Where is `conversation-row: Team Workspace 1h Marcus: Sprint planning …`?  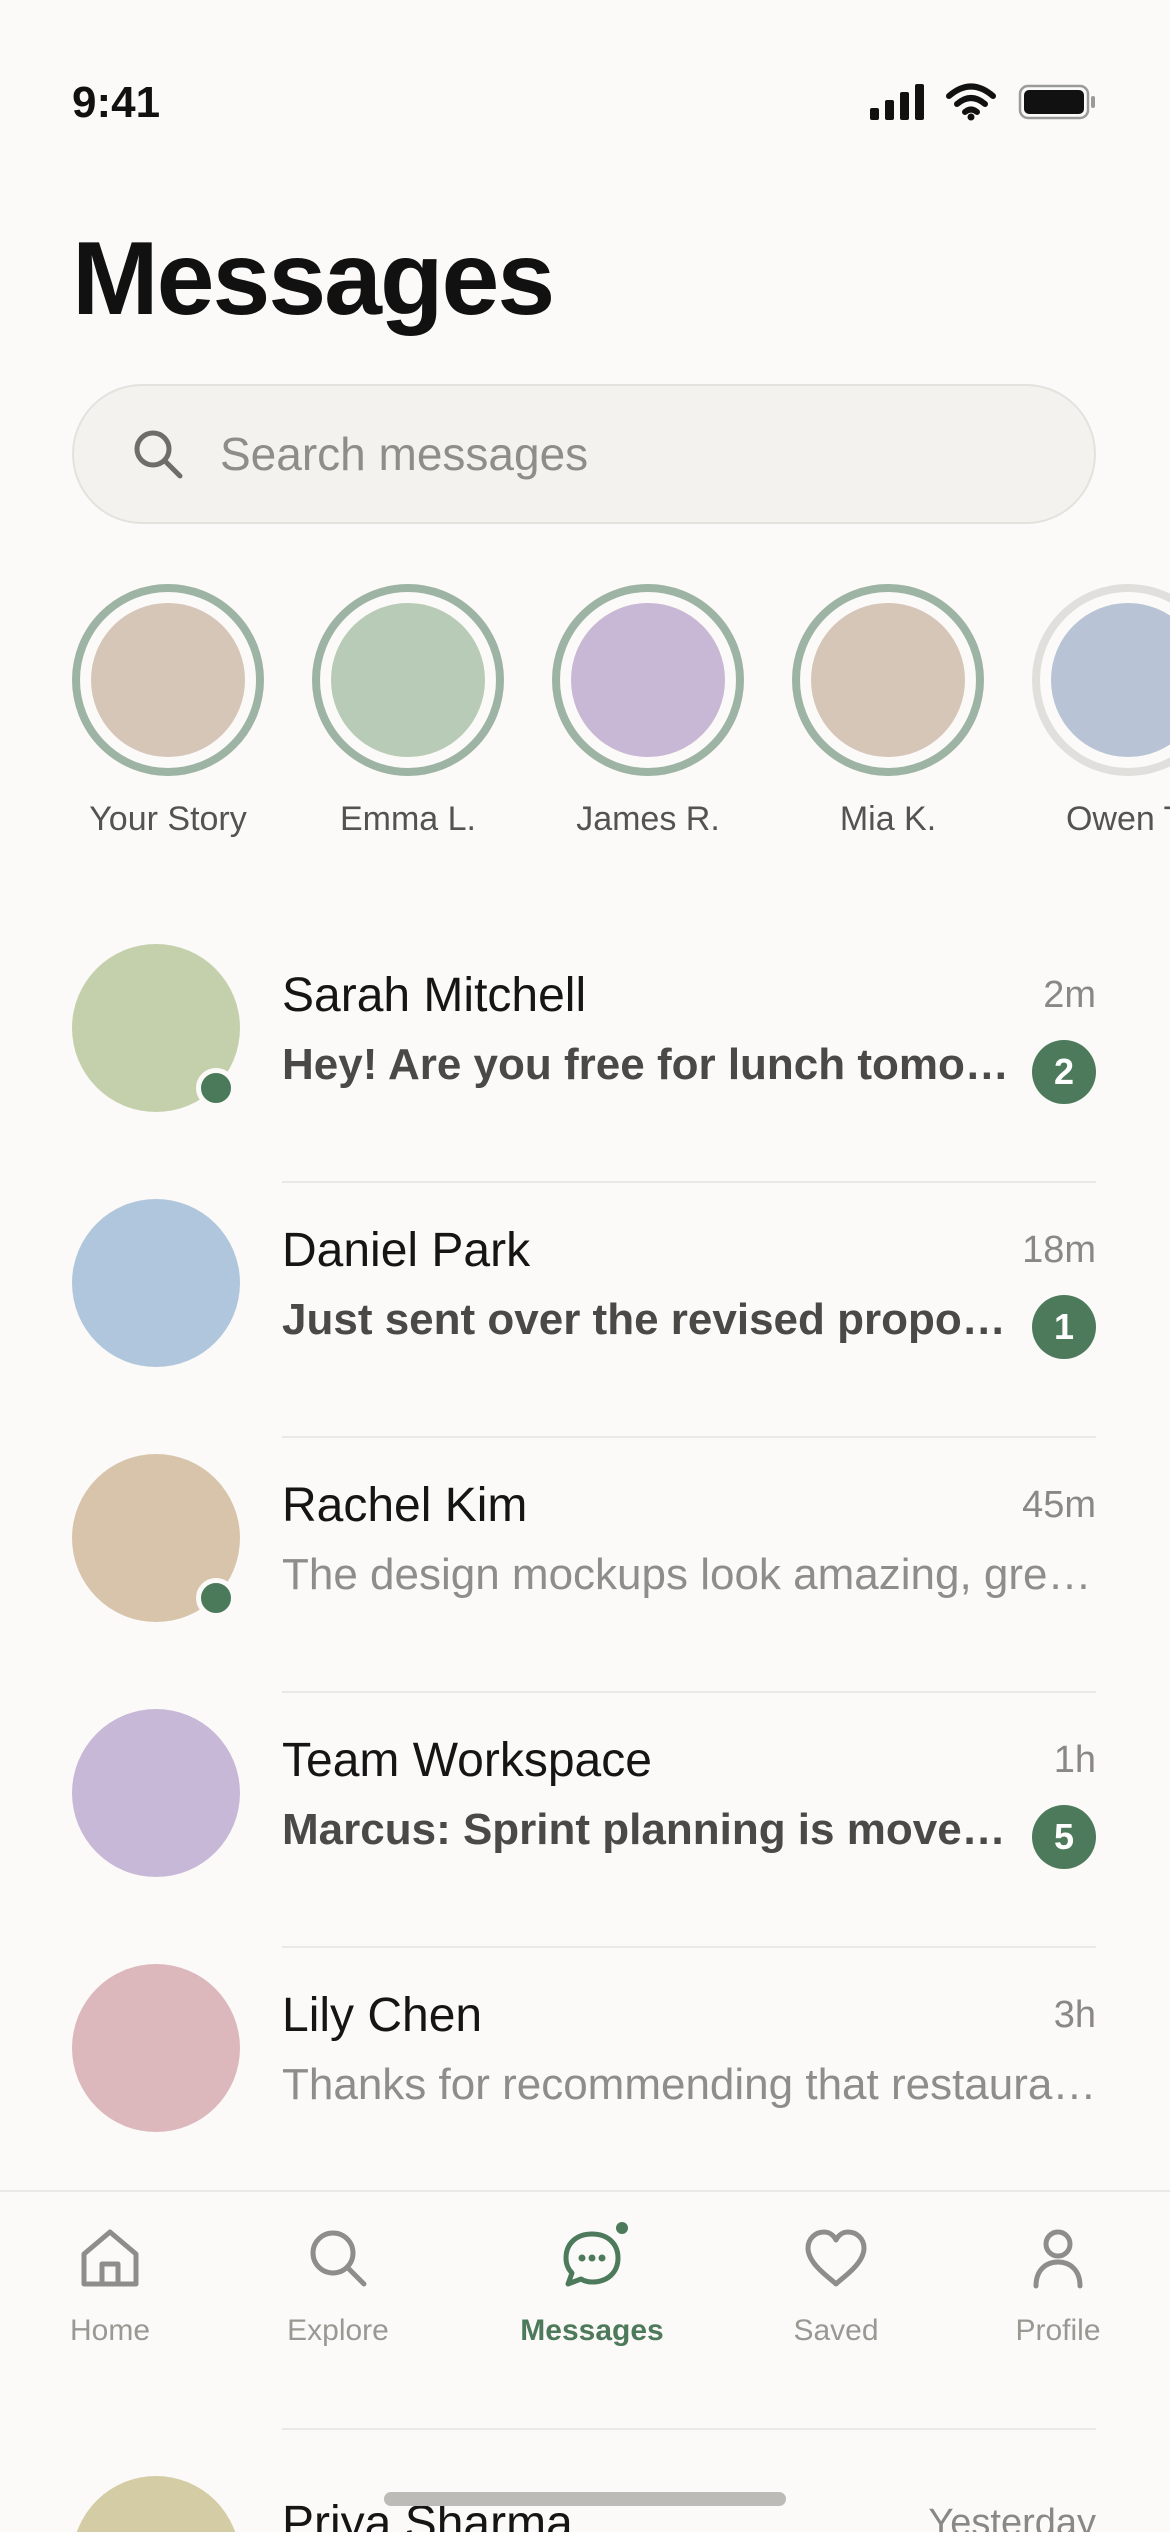
conversation-row: Team Workspace 1h Marcus: Sprint planning … is located at coordinates (585, 1820).